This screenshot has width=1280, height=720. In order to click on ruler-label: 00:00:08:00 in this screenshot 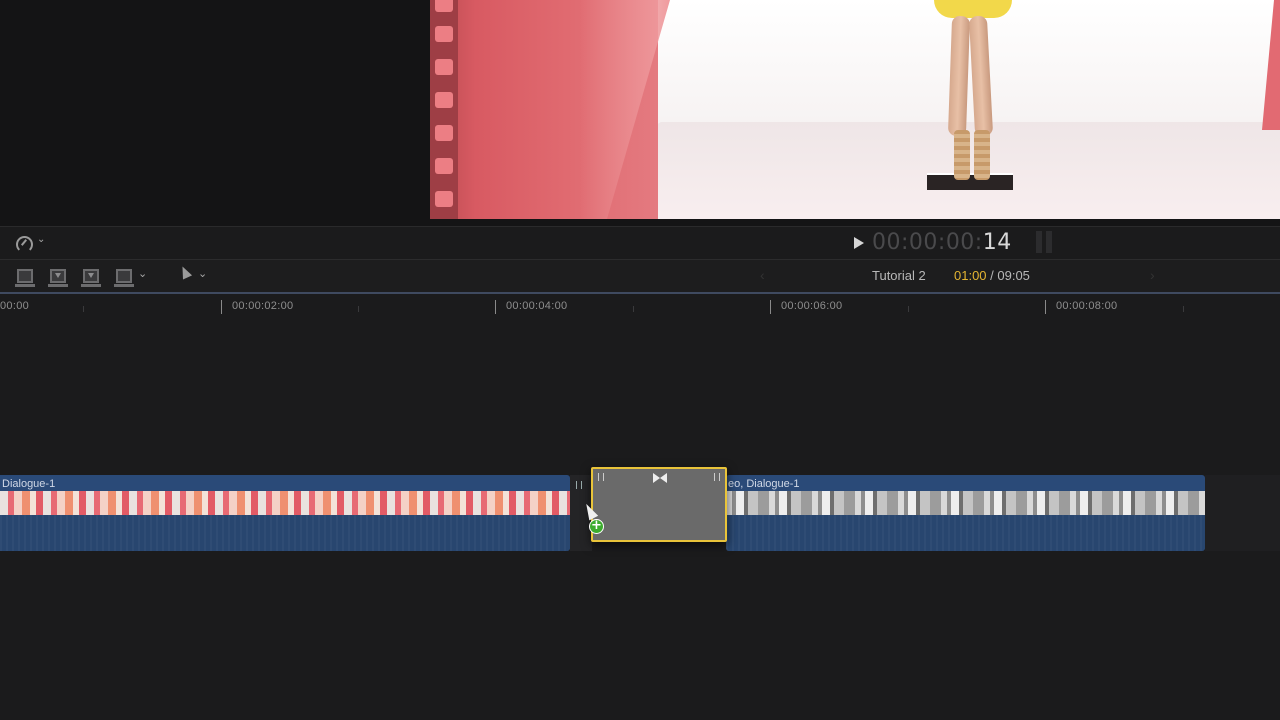, I will do `click(1087, 306)`.